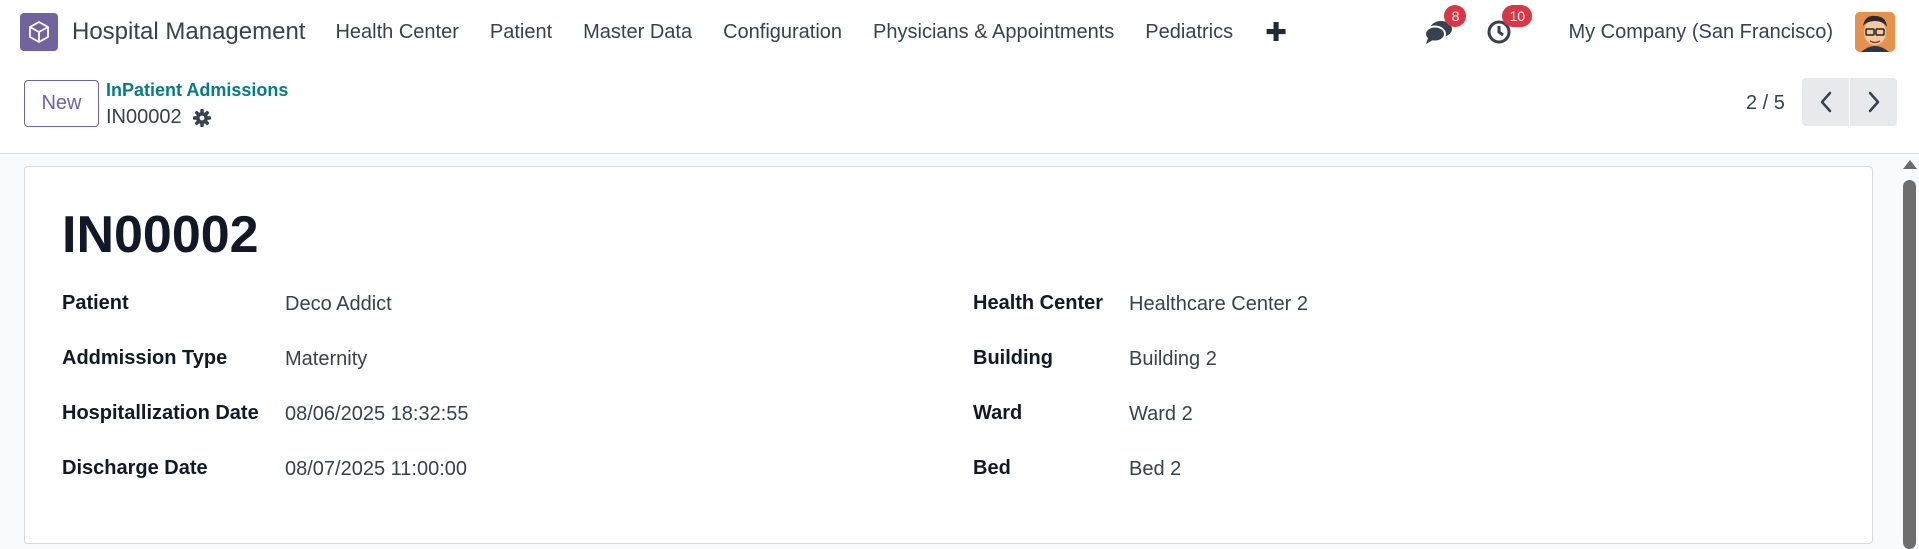  I want to click on menu-configuration: Configuration, so click(782, 32).